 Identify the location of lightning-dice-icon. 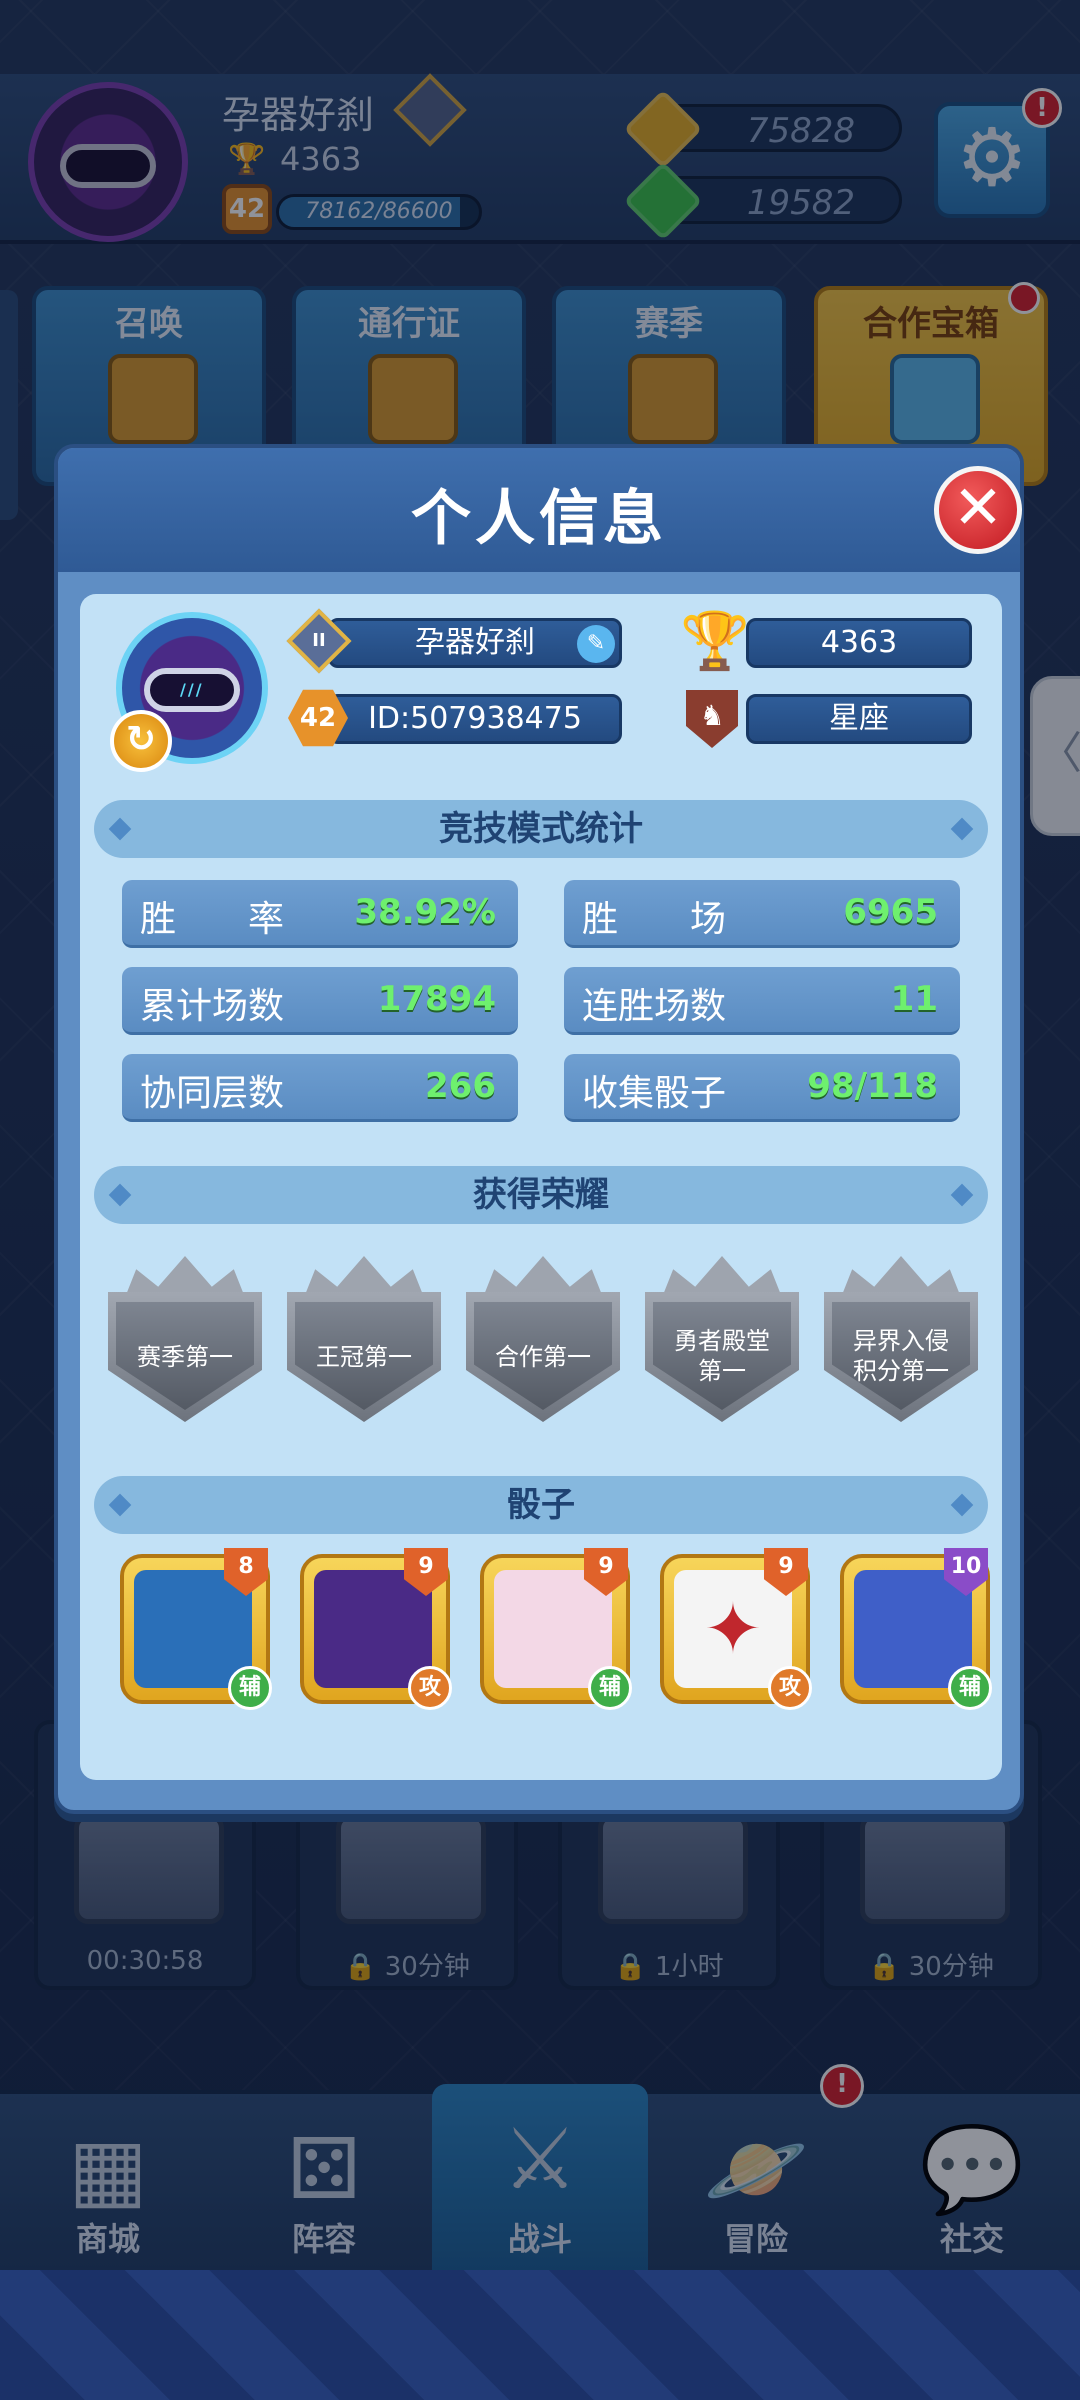
(193, 1629).